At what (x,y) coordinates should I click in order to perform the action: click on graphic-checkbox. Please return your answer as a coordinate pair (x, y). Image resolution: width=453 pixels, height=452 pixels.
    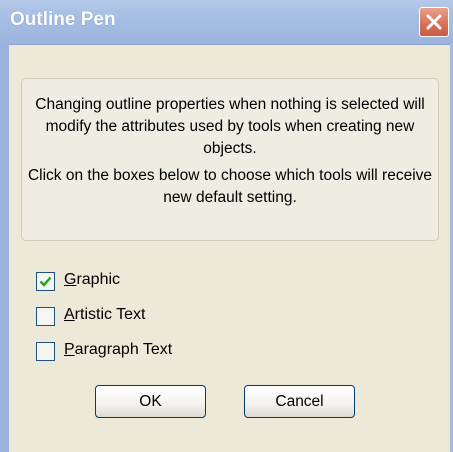
    Looking at the image, I should click on (45, 281).